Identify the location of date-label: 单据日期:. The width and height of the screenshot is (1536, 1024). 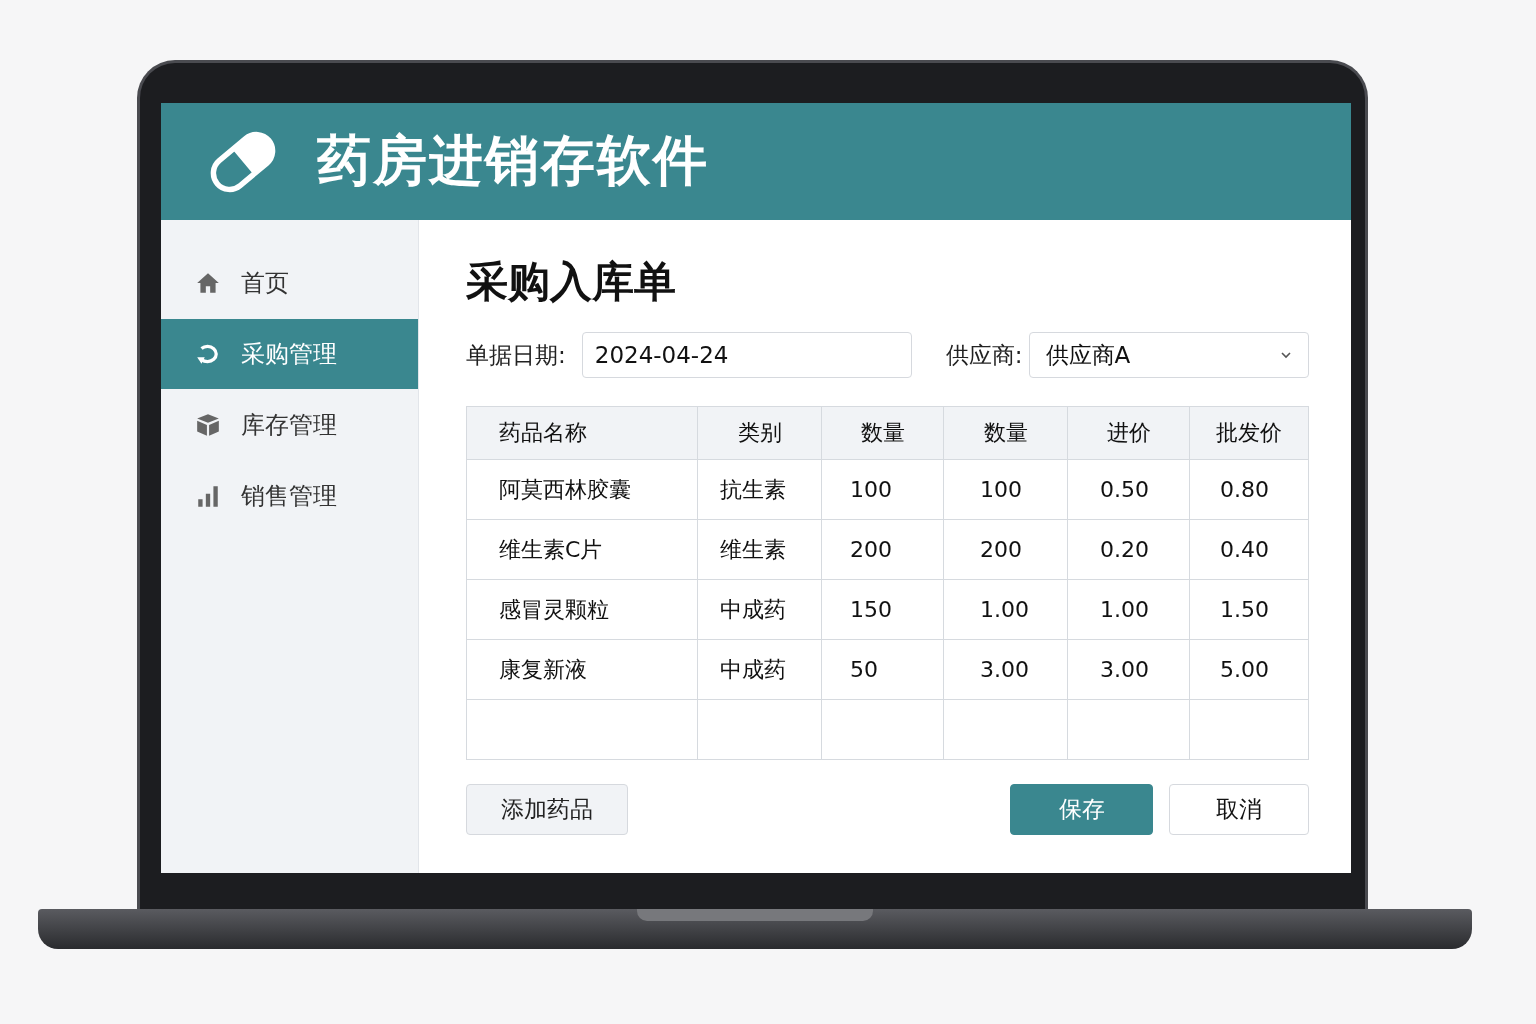
(516, 355).